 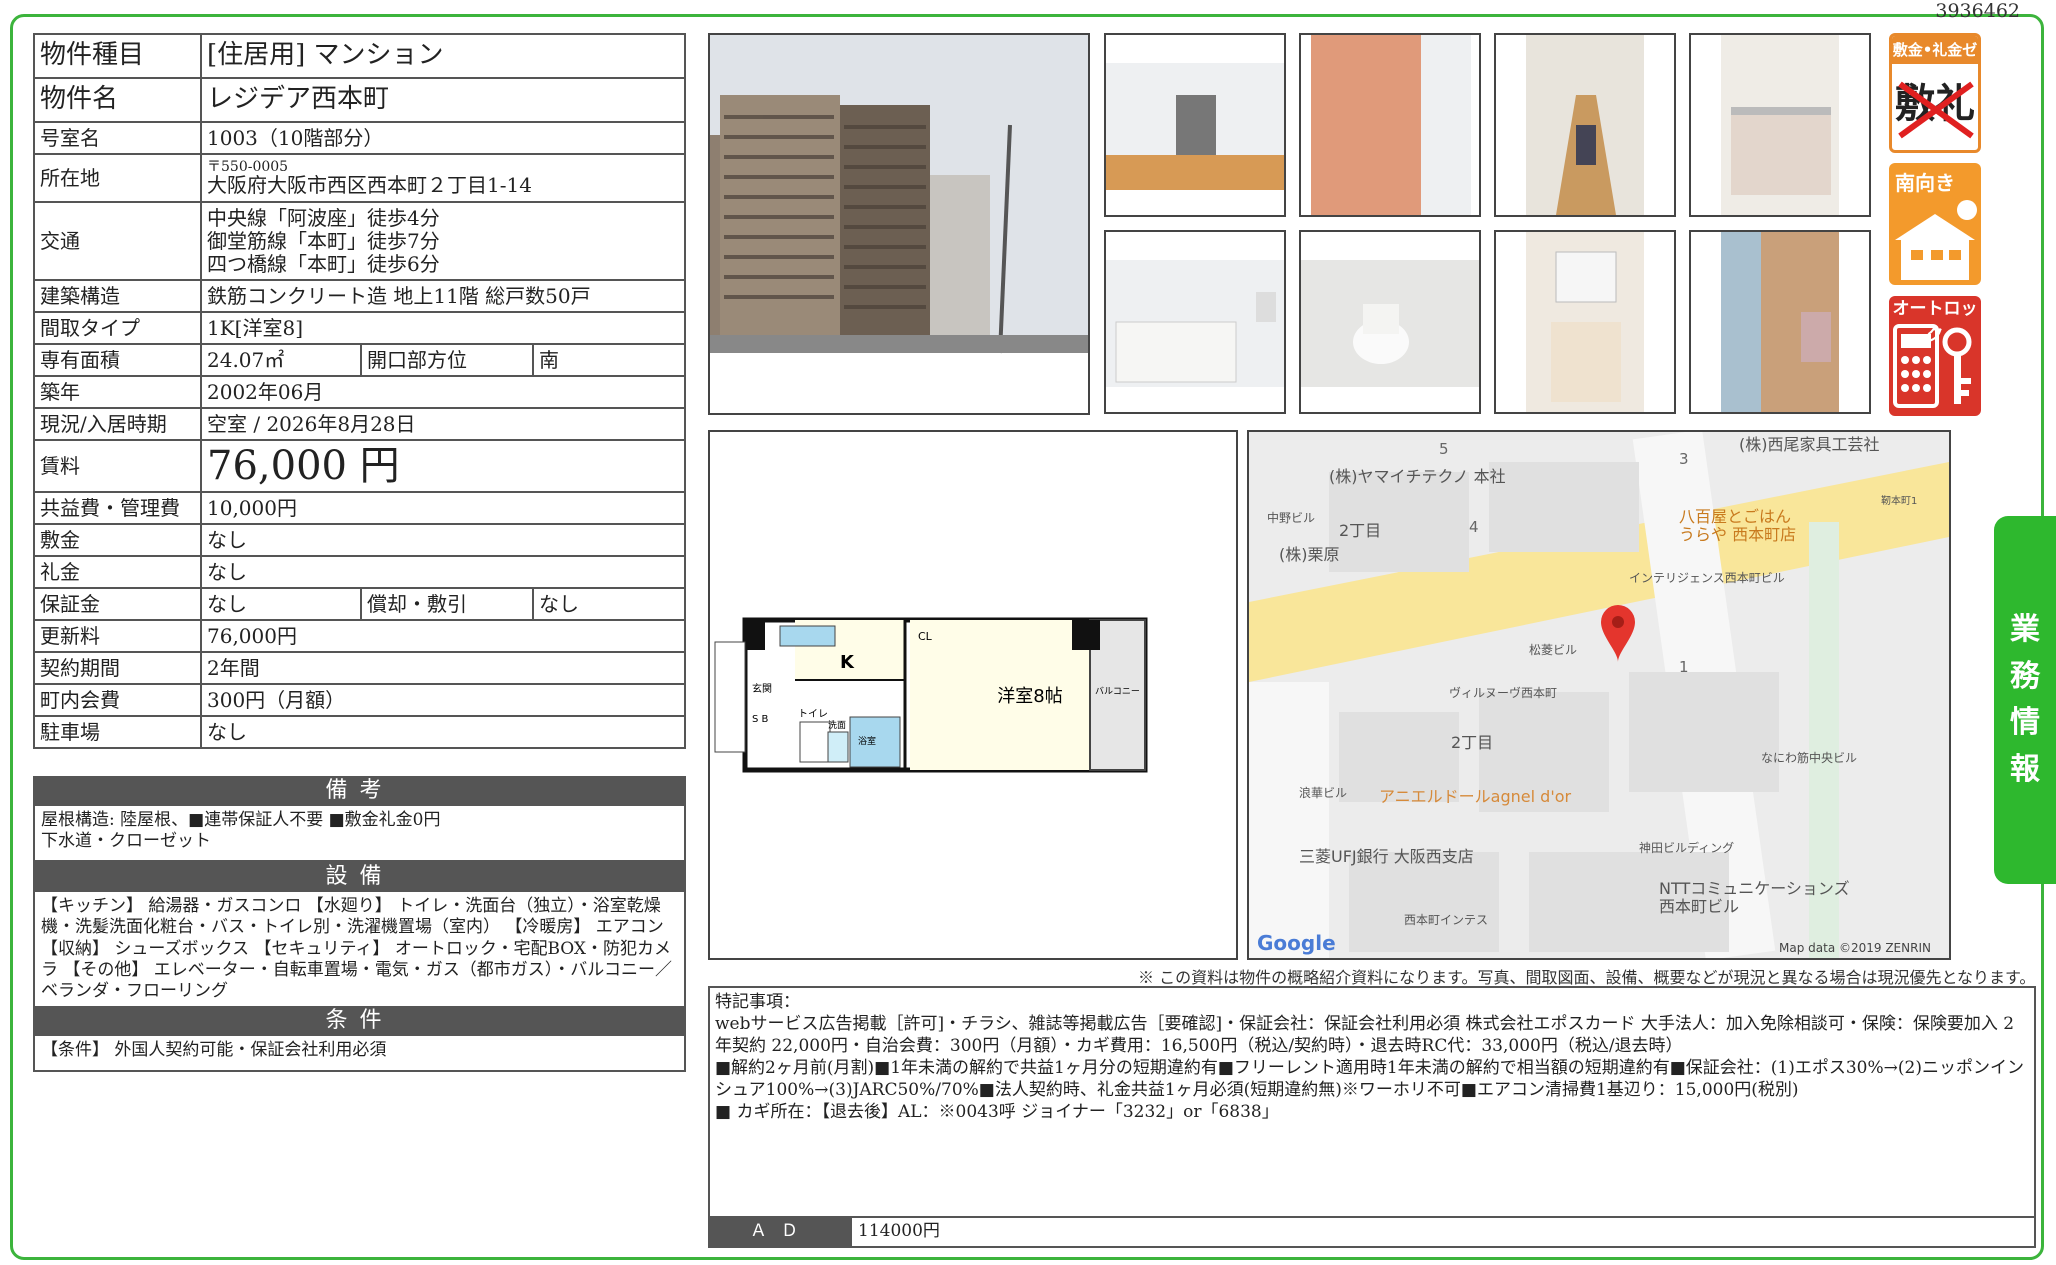 What do you see at coordinates (1686, 847) in the screenshot?
I see `map-label: 神田ビルディング` at bounding box center [1686, 847].